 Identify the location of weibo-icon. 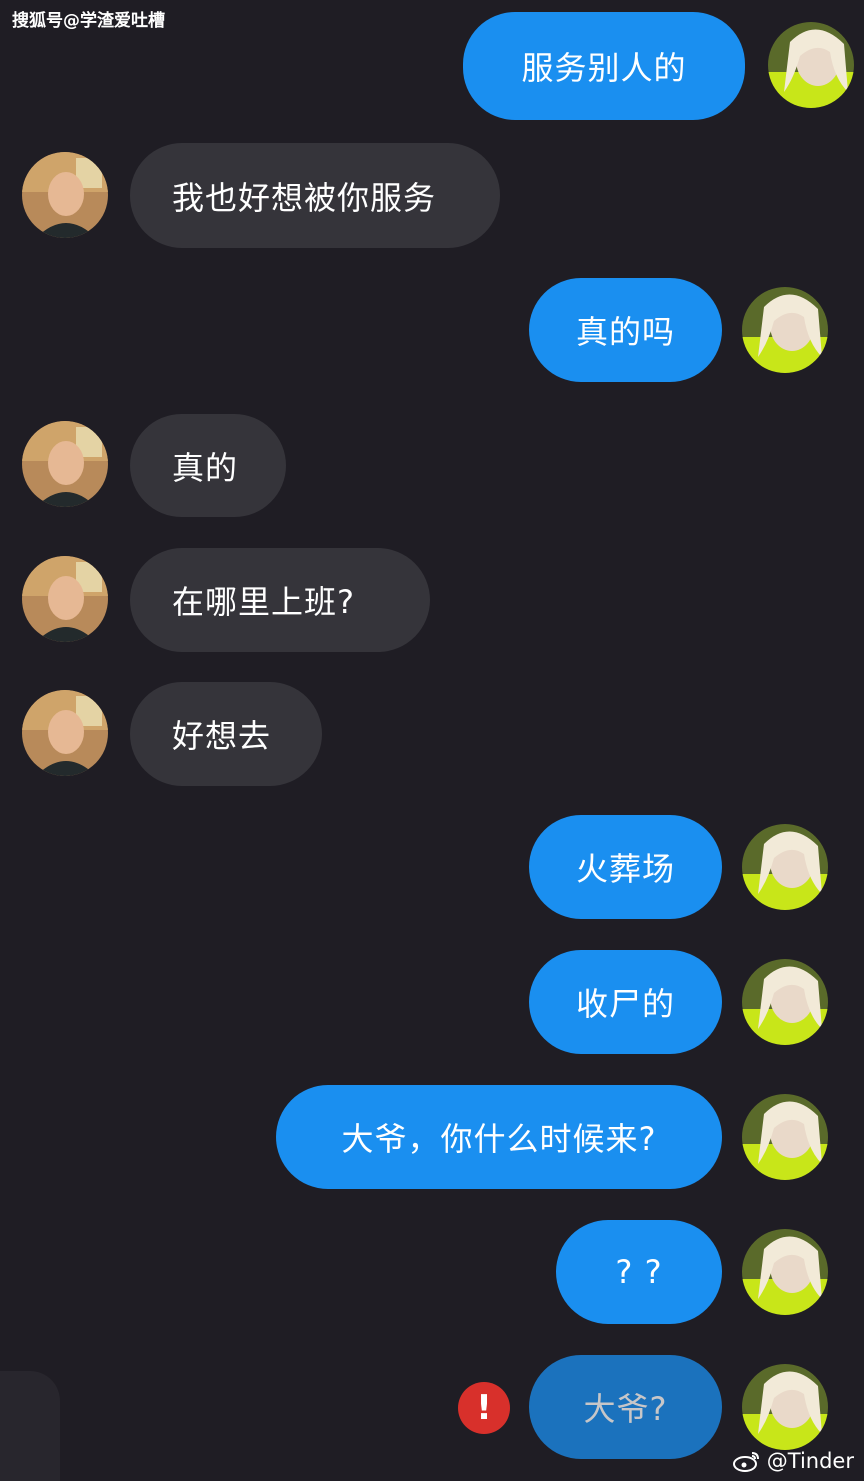
(746, 1461).